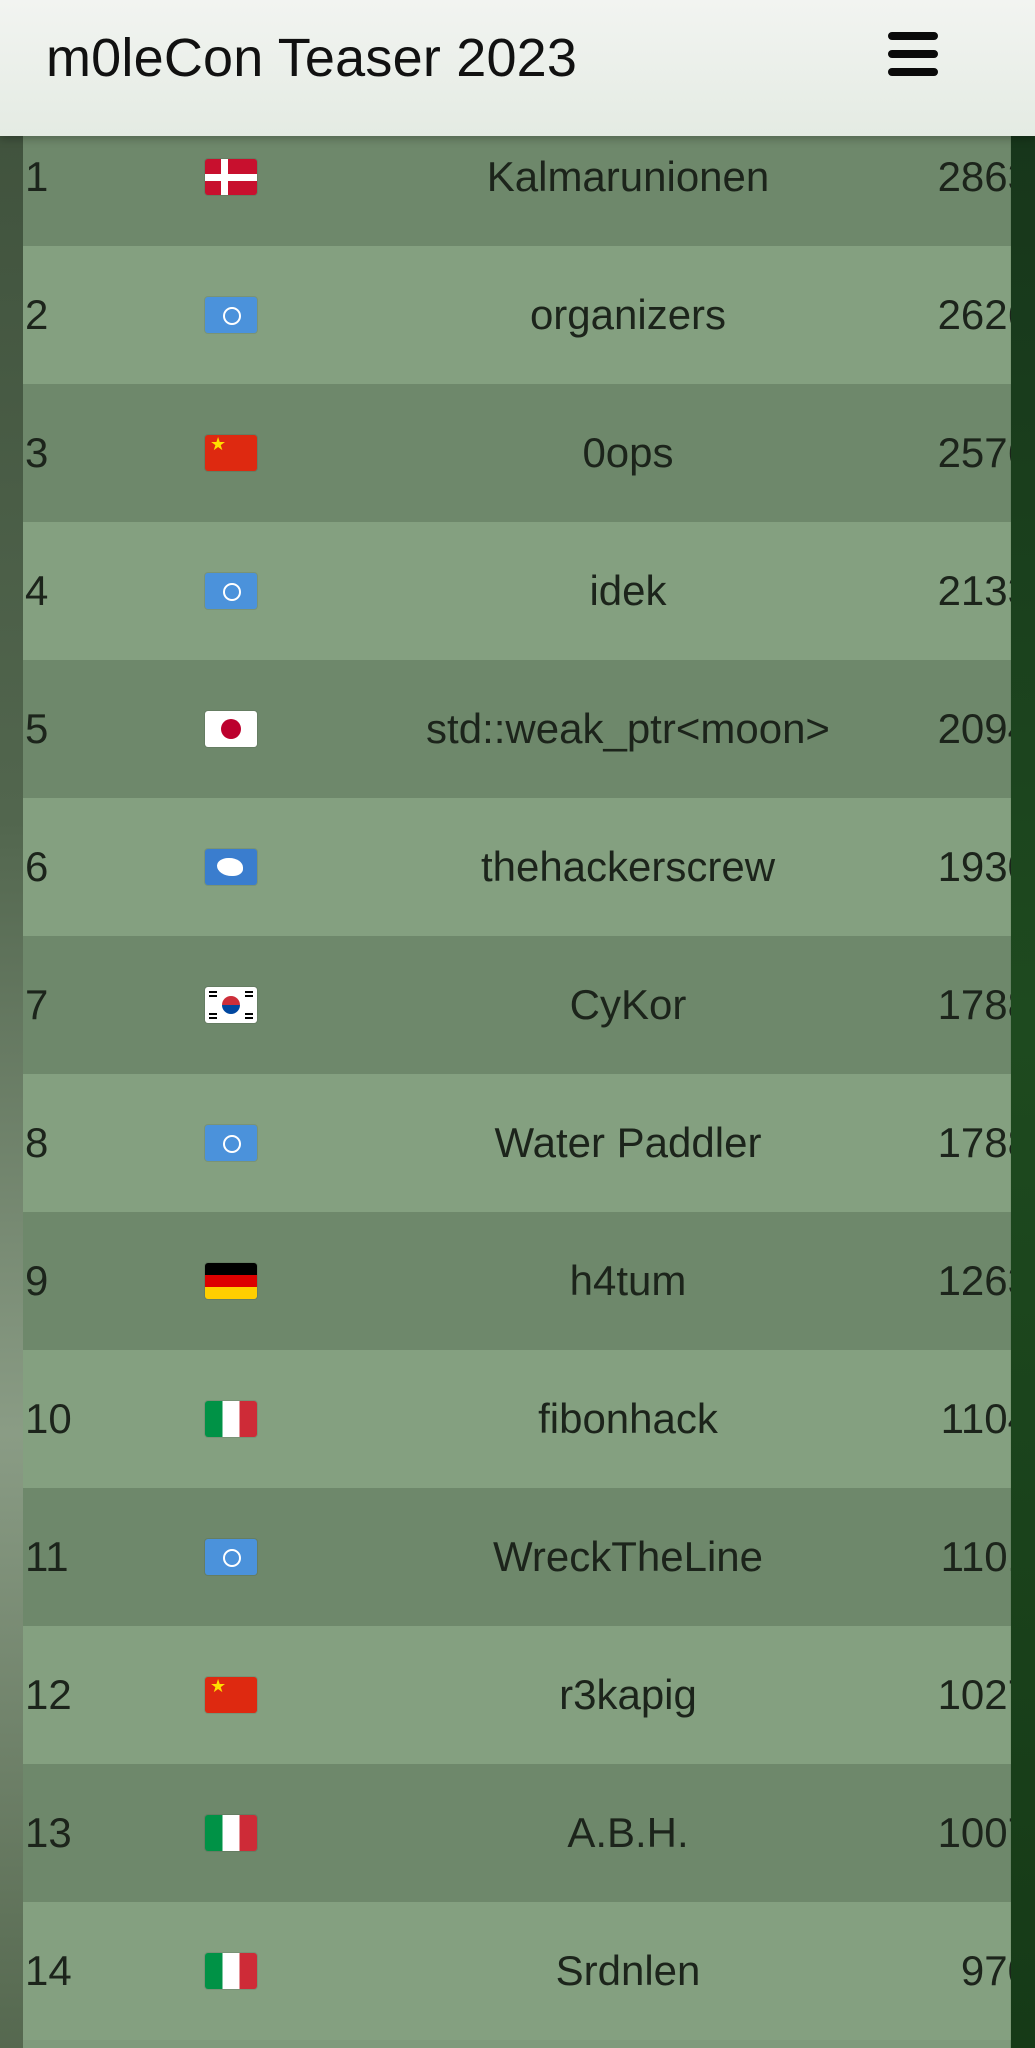 The height and width of the screenshot is (2048, 1035). I want to click on score-cell: 2094, so click(974, 728).